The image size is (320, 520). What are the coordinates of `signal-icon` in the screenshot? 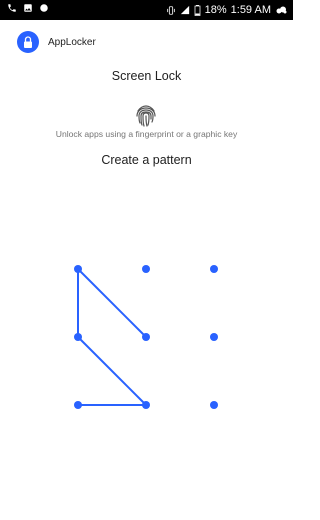 It's located at (185, 10).